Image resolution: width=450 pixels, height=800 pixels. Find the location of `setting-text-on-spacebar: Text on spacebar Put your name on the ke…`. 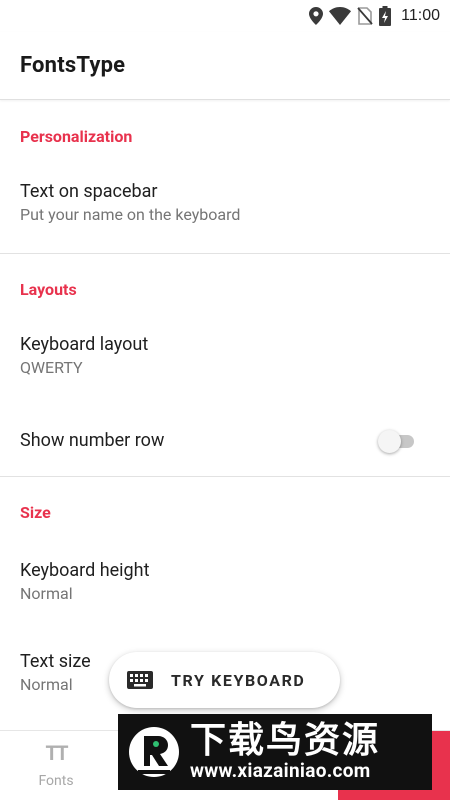

setting-text-on-spacebar: Text on spacebar Put your name on the ke… is located at coordinates (225, 203).